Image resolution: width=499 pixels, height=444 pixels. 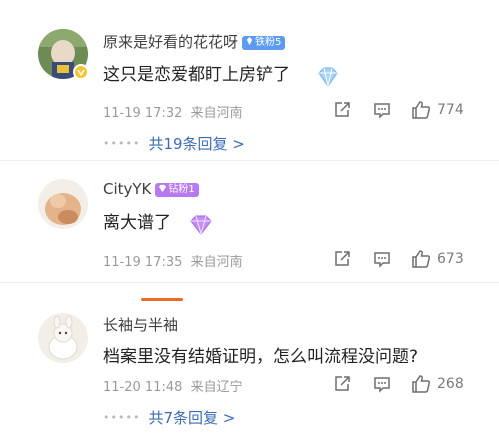 I want to click on comment-text: 档案里没有结婚证明，怎么叫流程没问题?, so click(x=261, y=357).